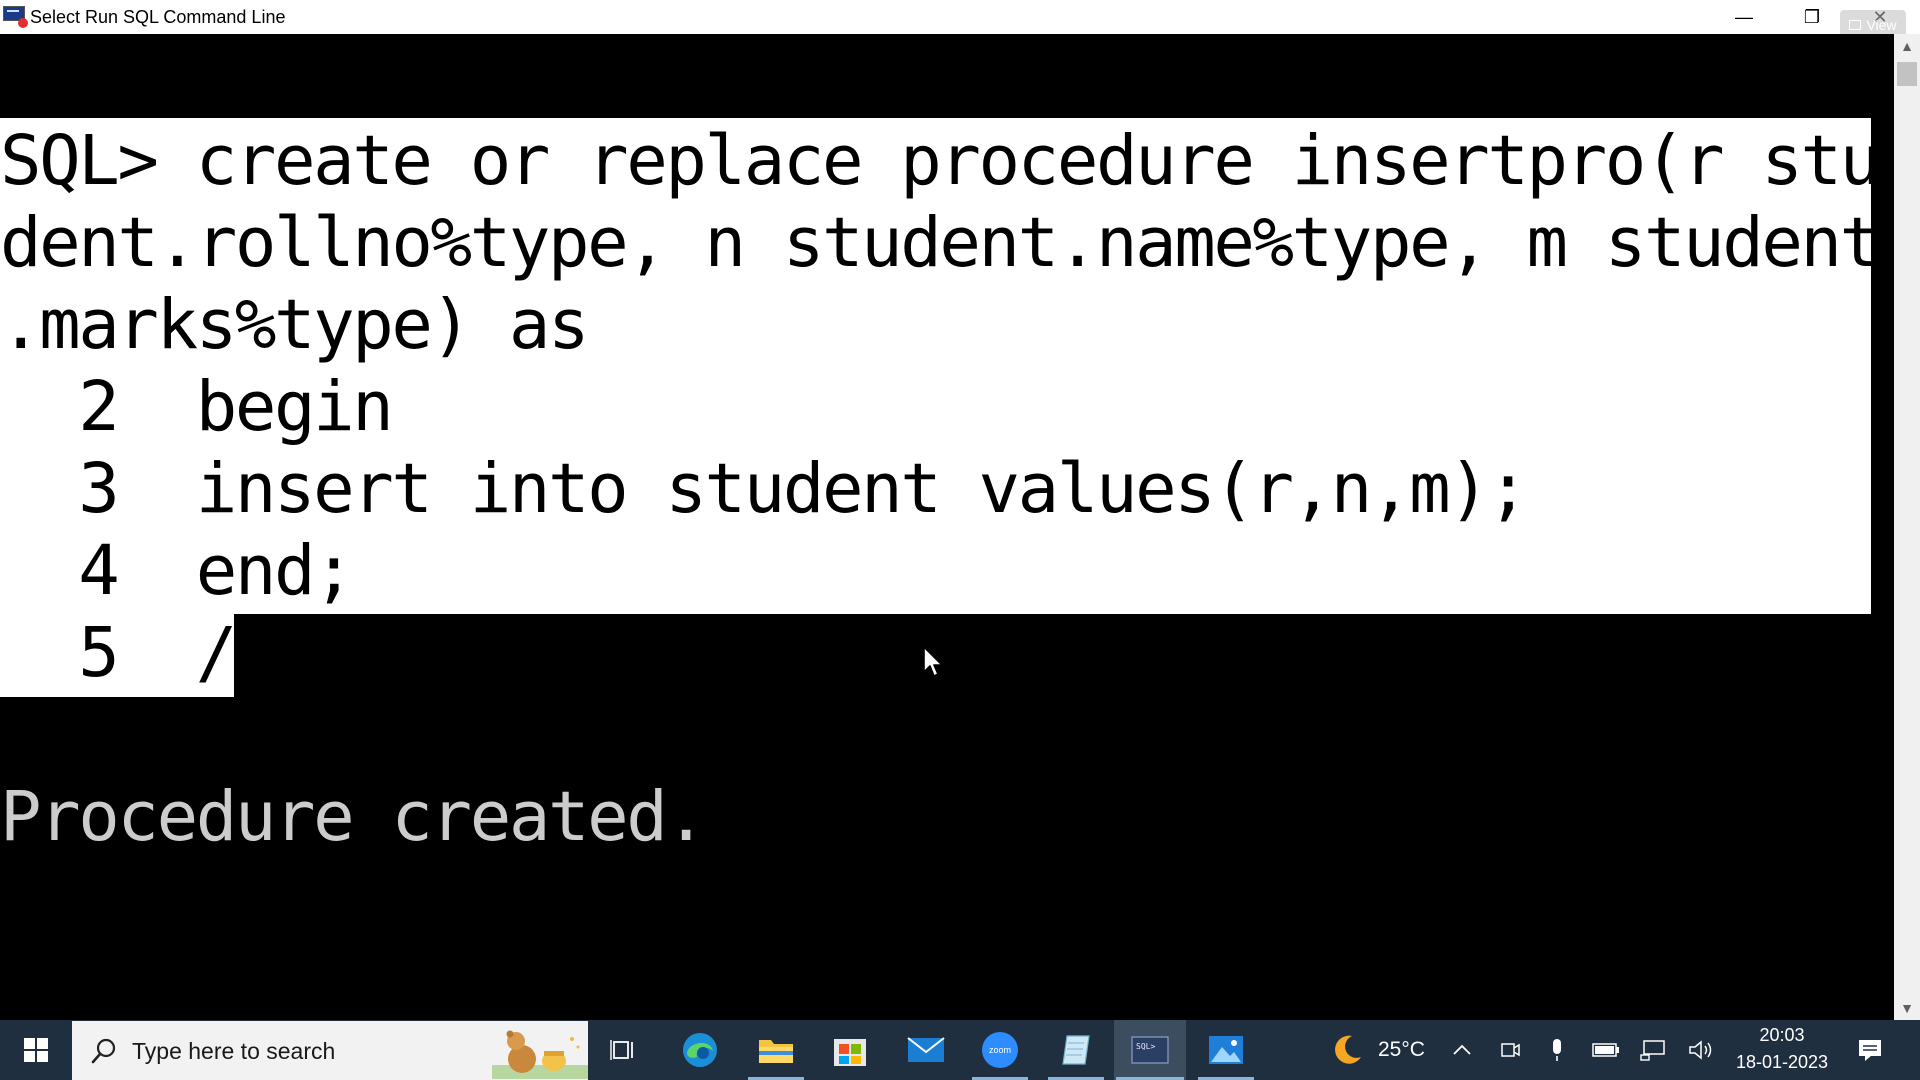  What do you see at coordinates (1401, 1050) in the screenshot?
I see `weather-temperature: 25°C` at bounding box center [1401, 1050].